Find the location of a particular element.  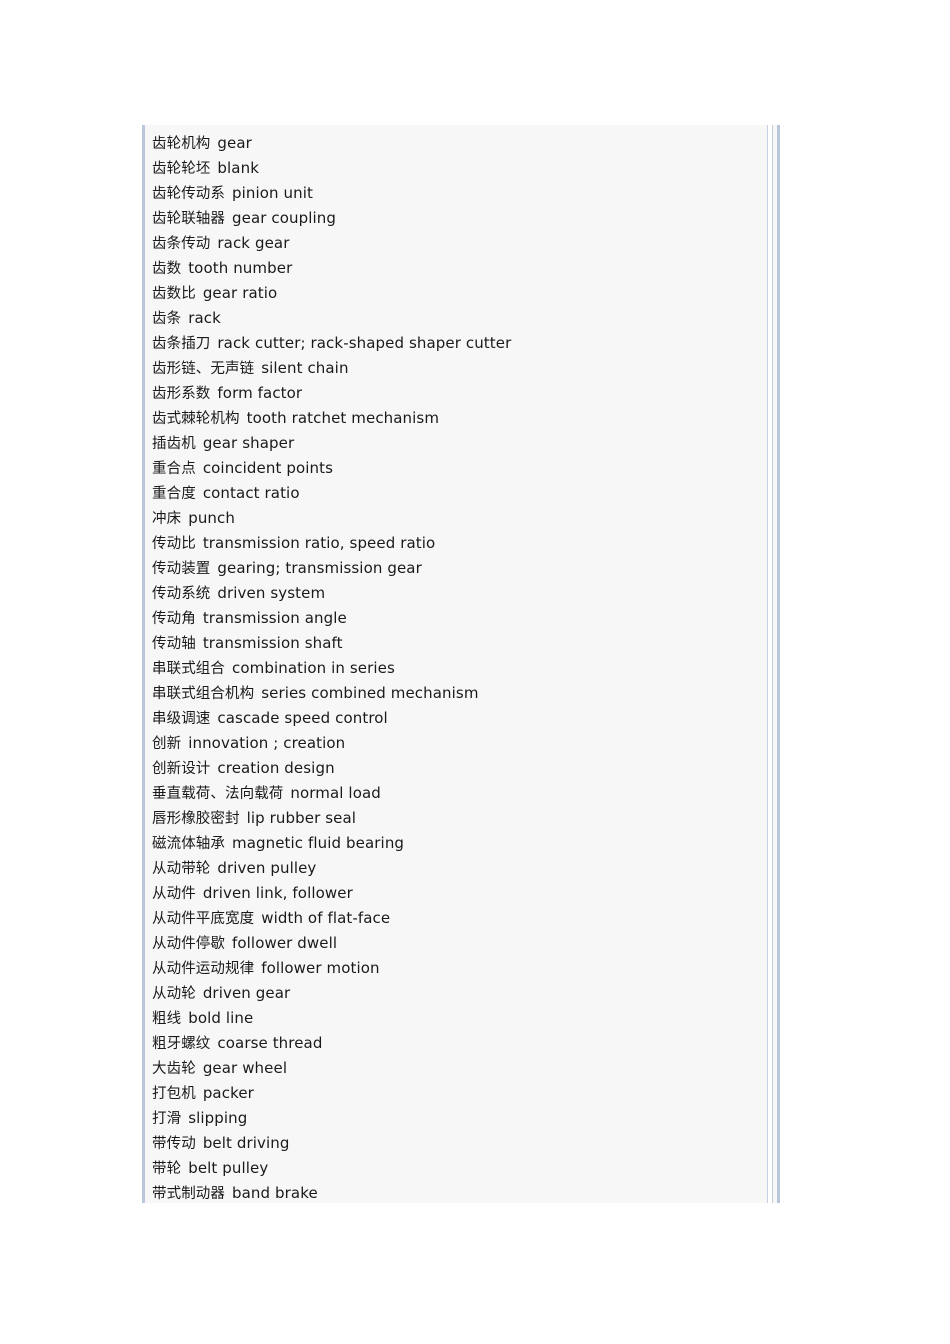

entry-translation: combination in series is located at coordinates (313, 668).